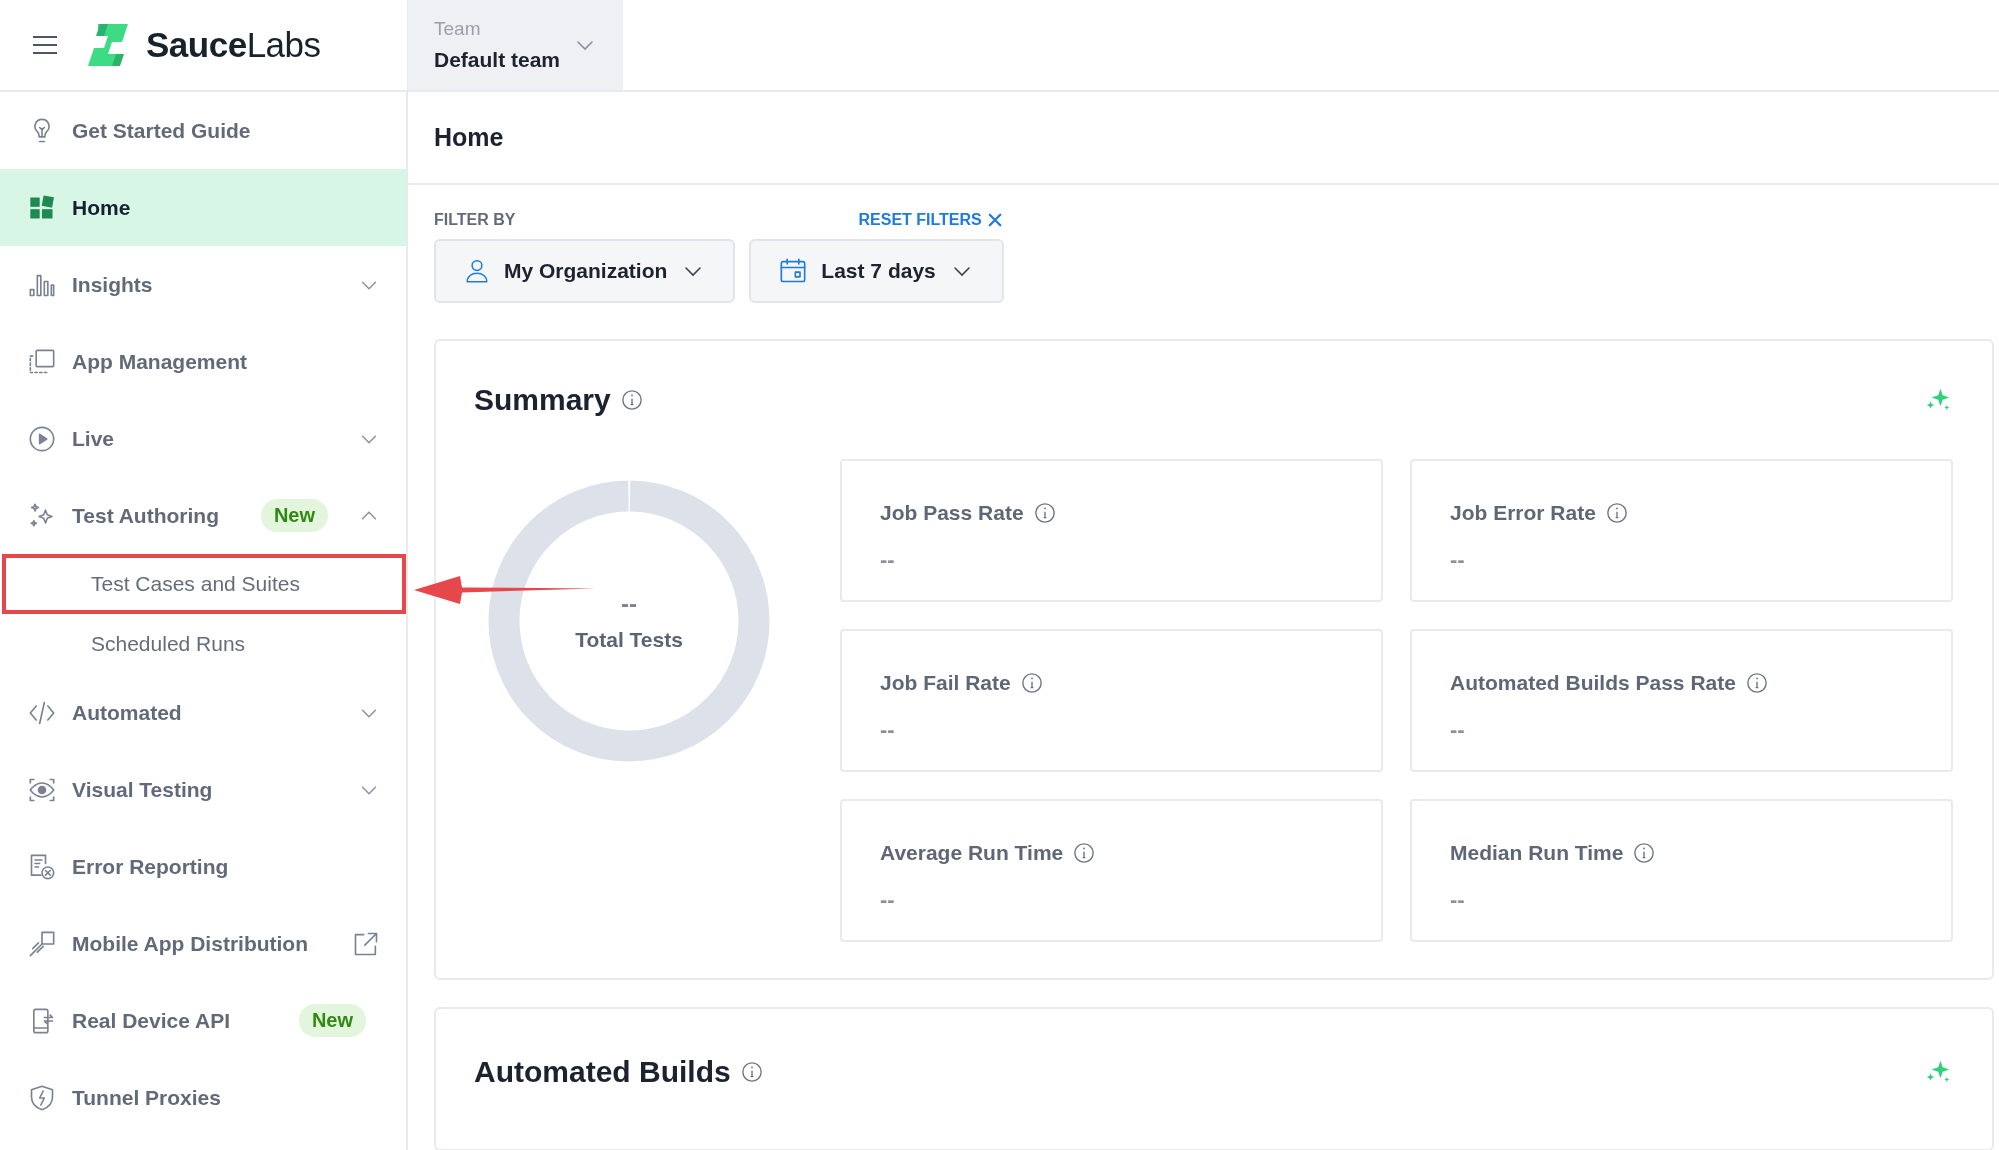 The width and height of the screenshot is (1999, 1150). What do you see at coordinates (1593, 683) in the screenshot?
I see `stat-label: Automated Builds Pass Rate` at bounding box center [1593, 683].